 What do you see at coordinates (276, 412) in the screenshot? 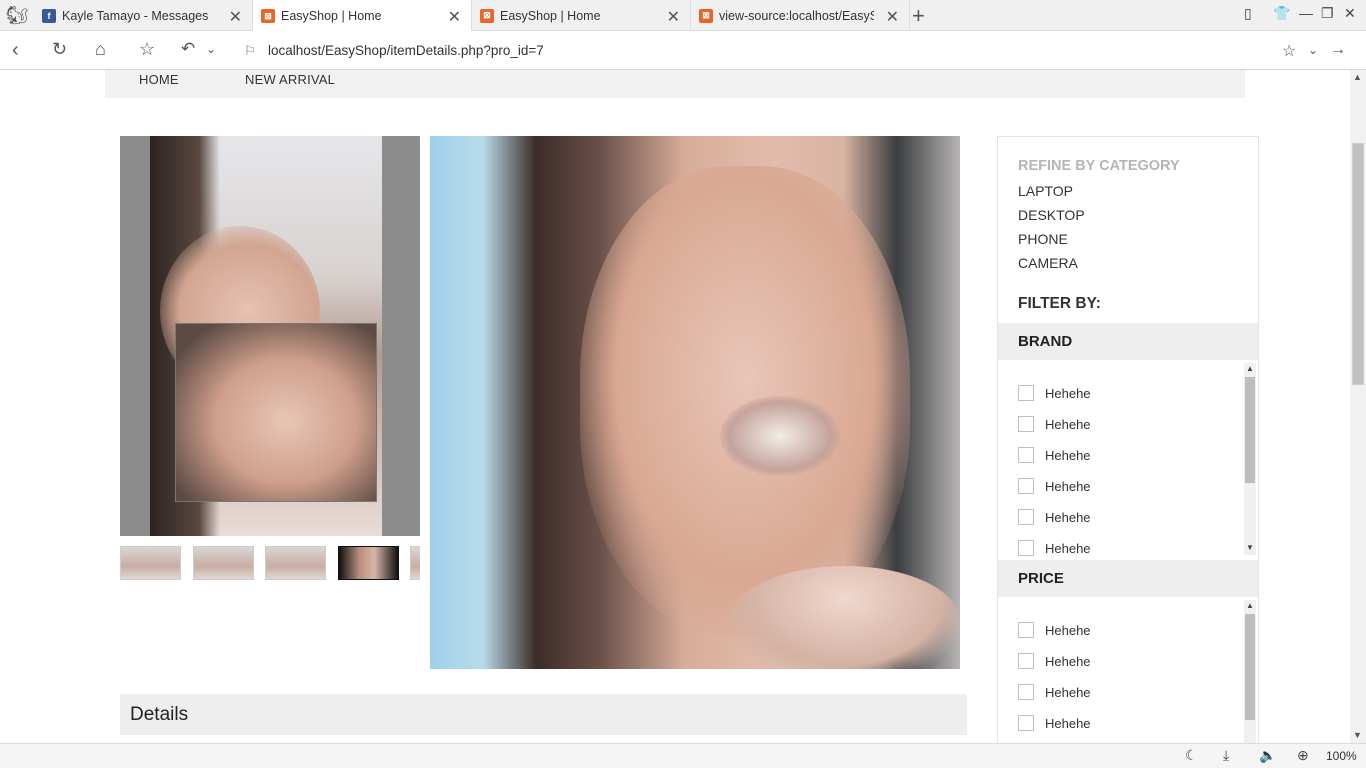
I see `zoom-lens` at bounding box center [276, 412].